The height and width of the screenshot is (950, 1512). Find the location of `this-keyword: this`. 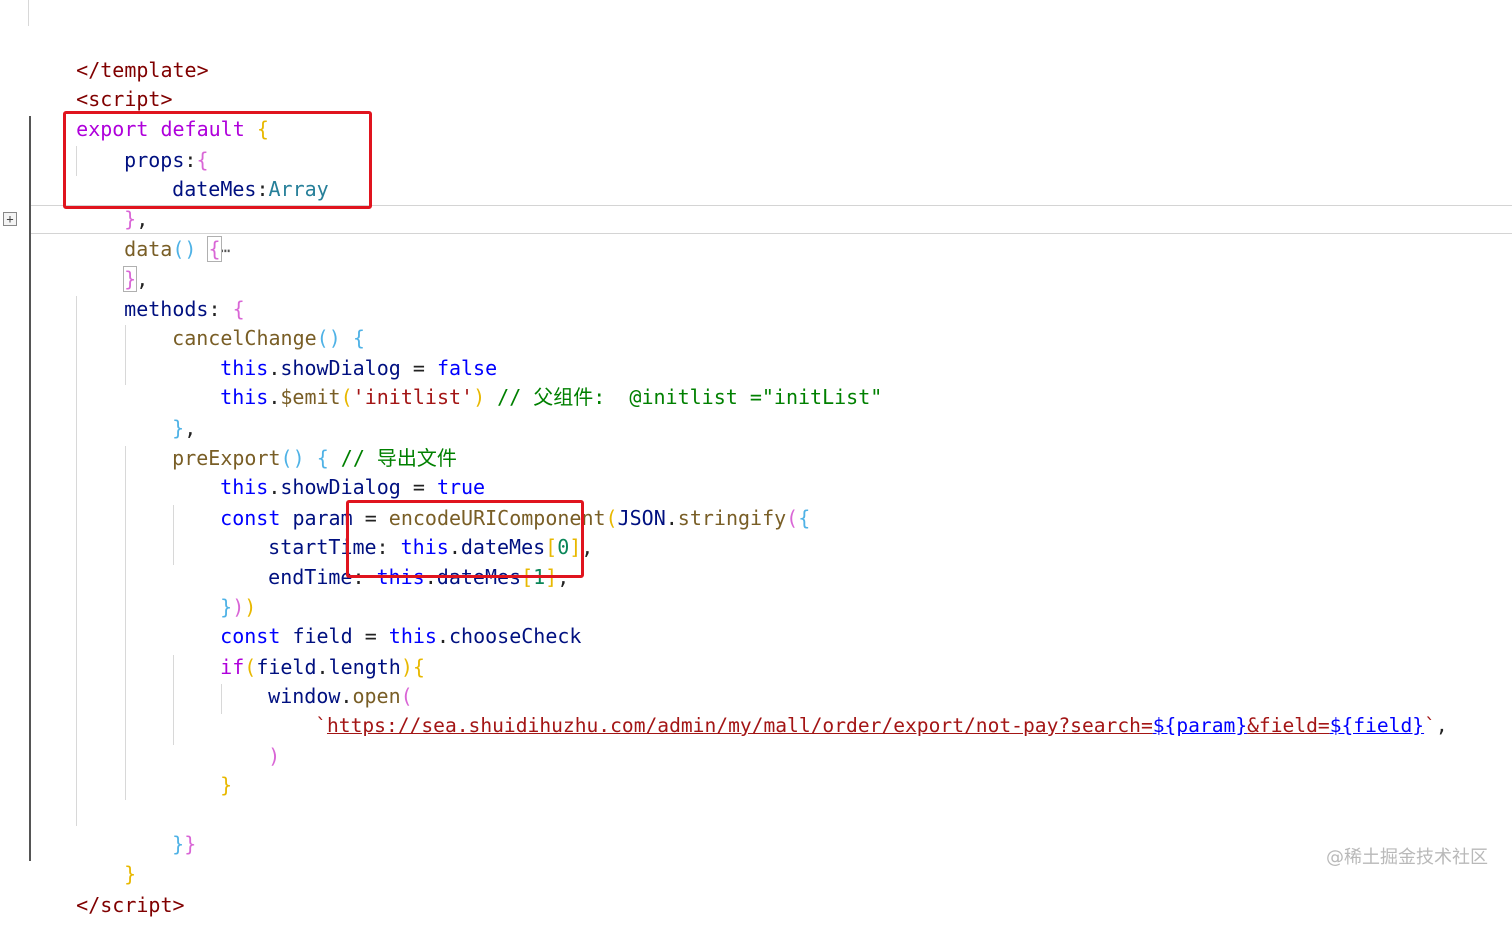

this-keyword: this is located at coordinates (244, 397).